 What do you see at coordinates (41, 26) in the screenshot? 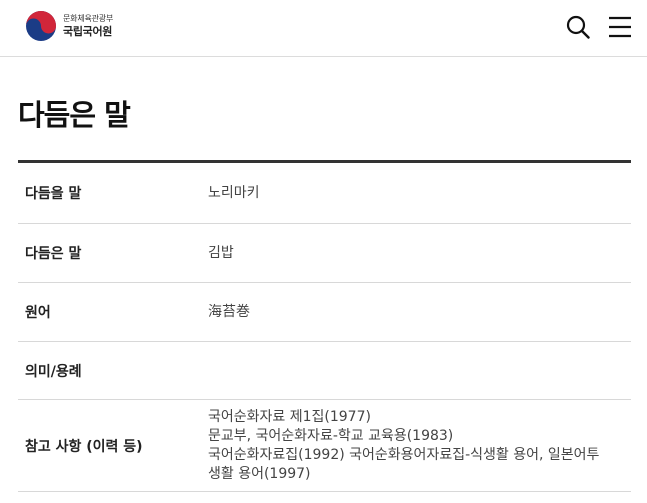
I see `government-emblem-icon` at bounding box center [41, 26].